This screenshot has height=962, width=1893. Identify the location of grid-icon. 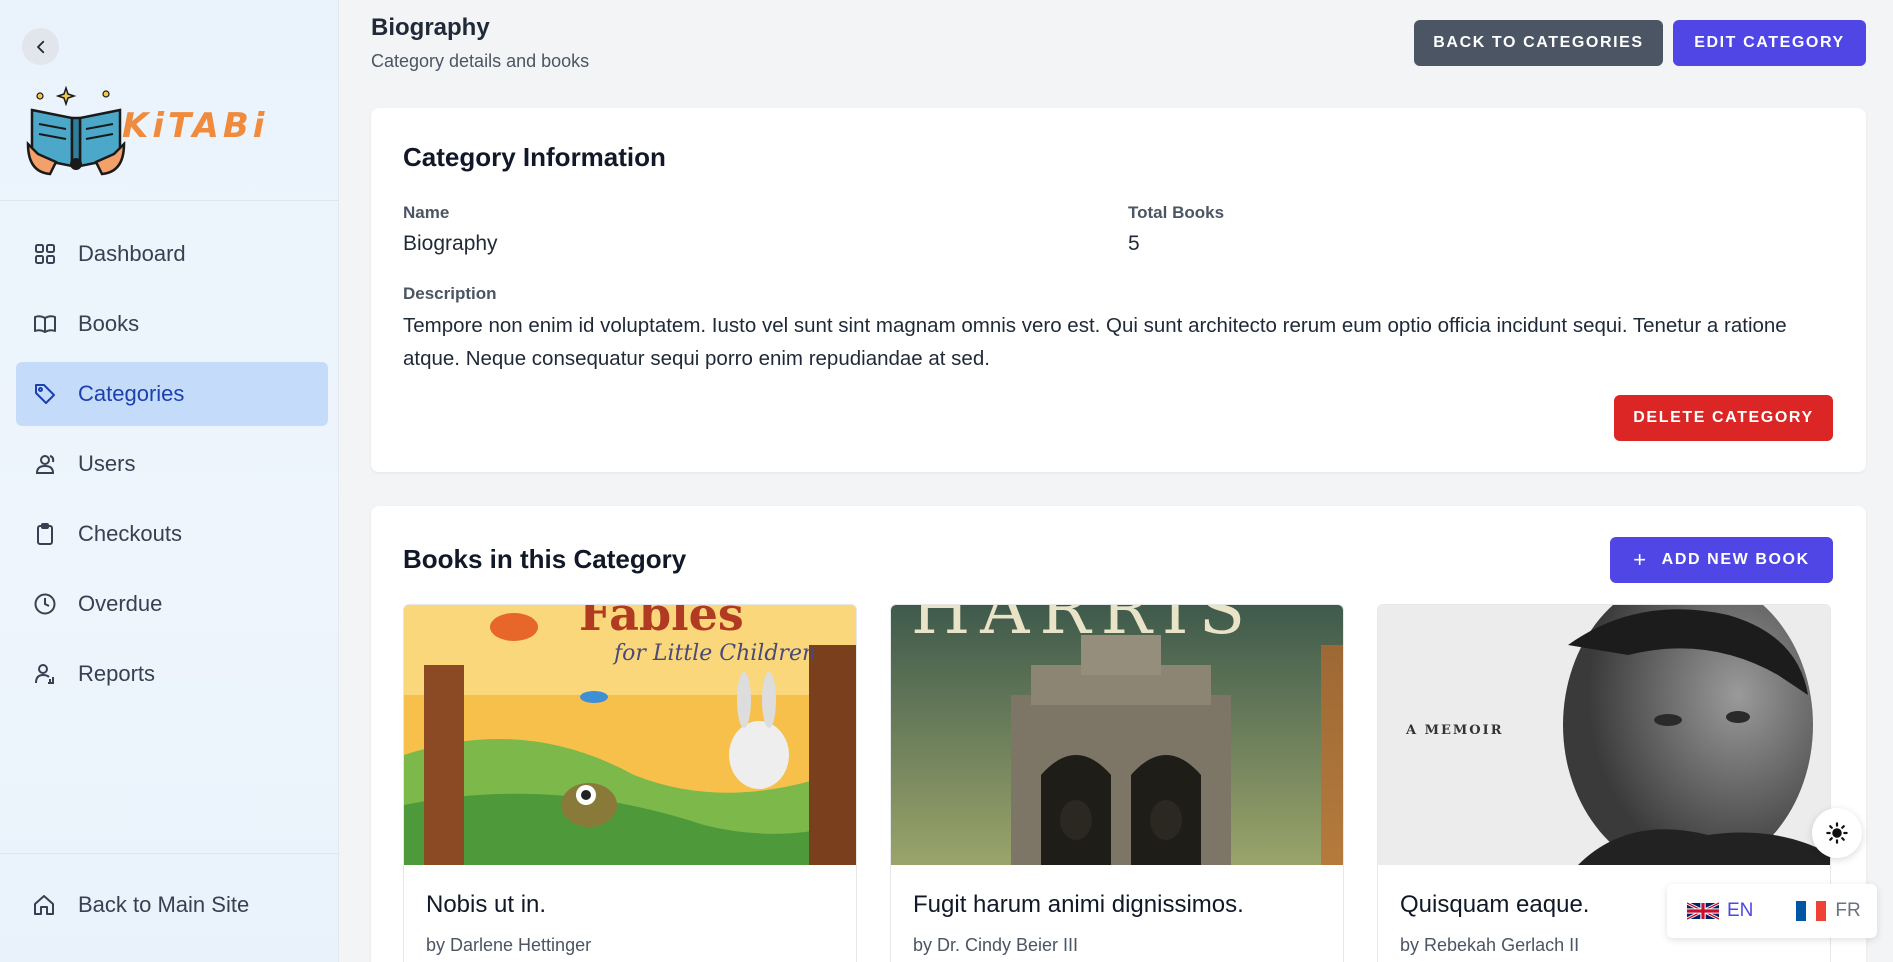
(45, 254).